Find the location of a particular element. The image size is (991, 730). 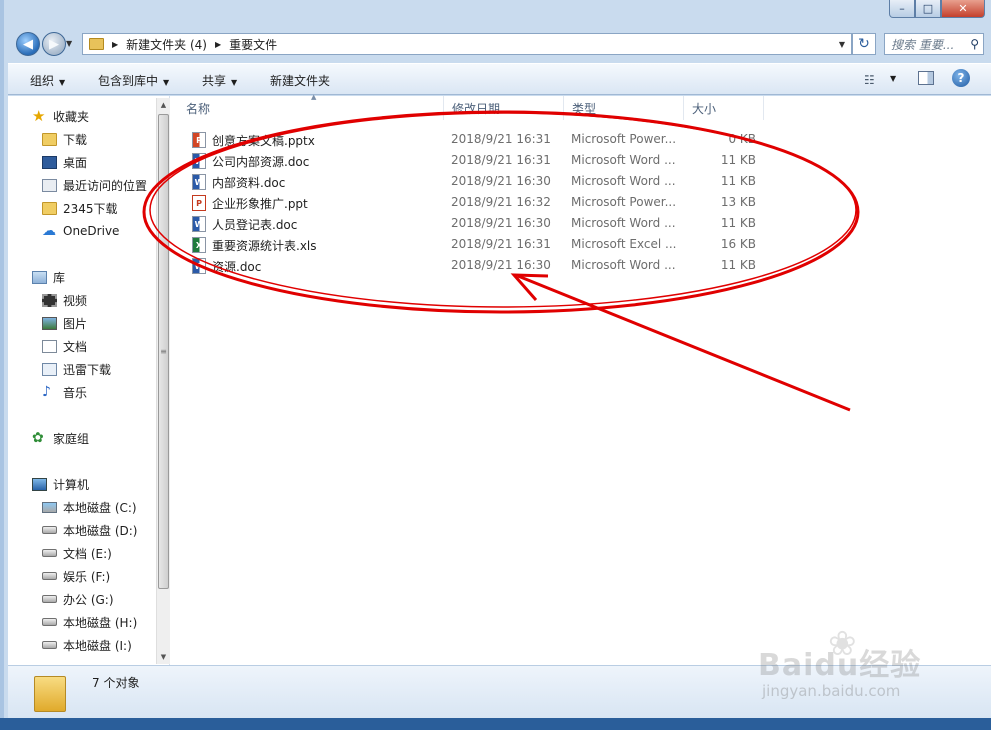

address-bar: ▶ 新建文件夹 (4) ▶ 重要文件 ▼ is located at coordinates (467, 44).